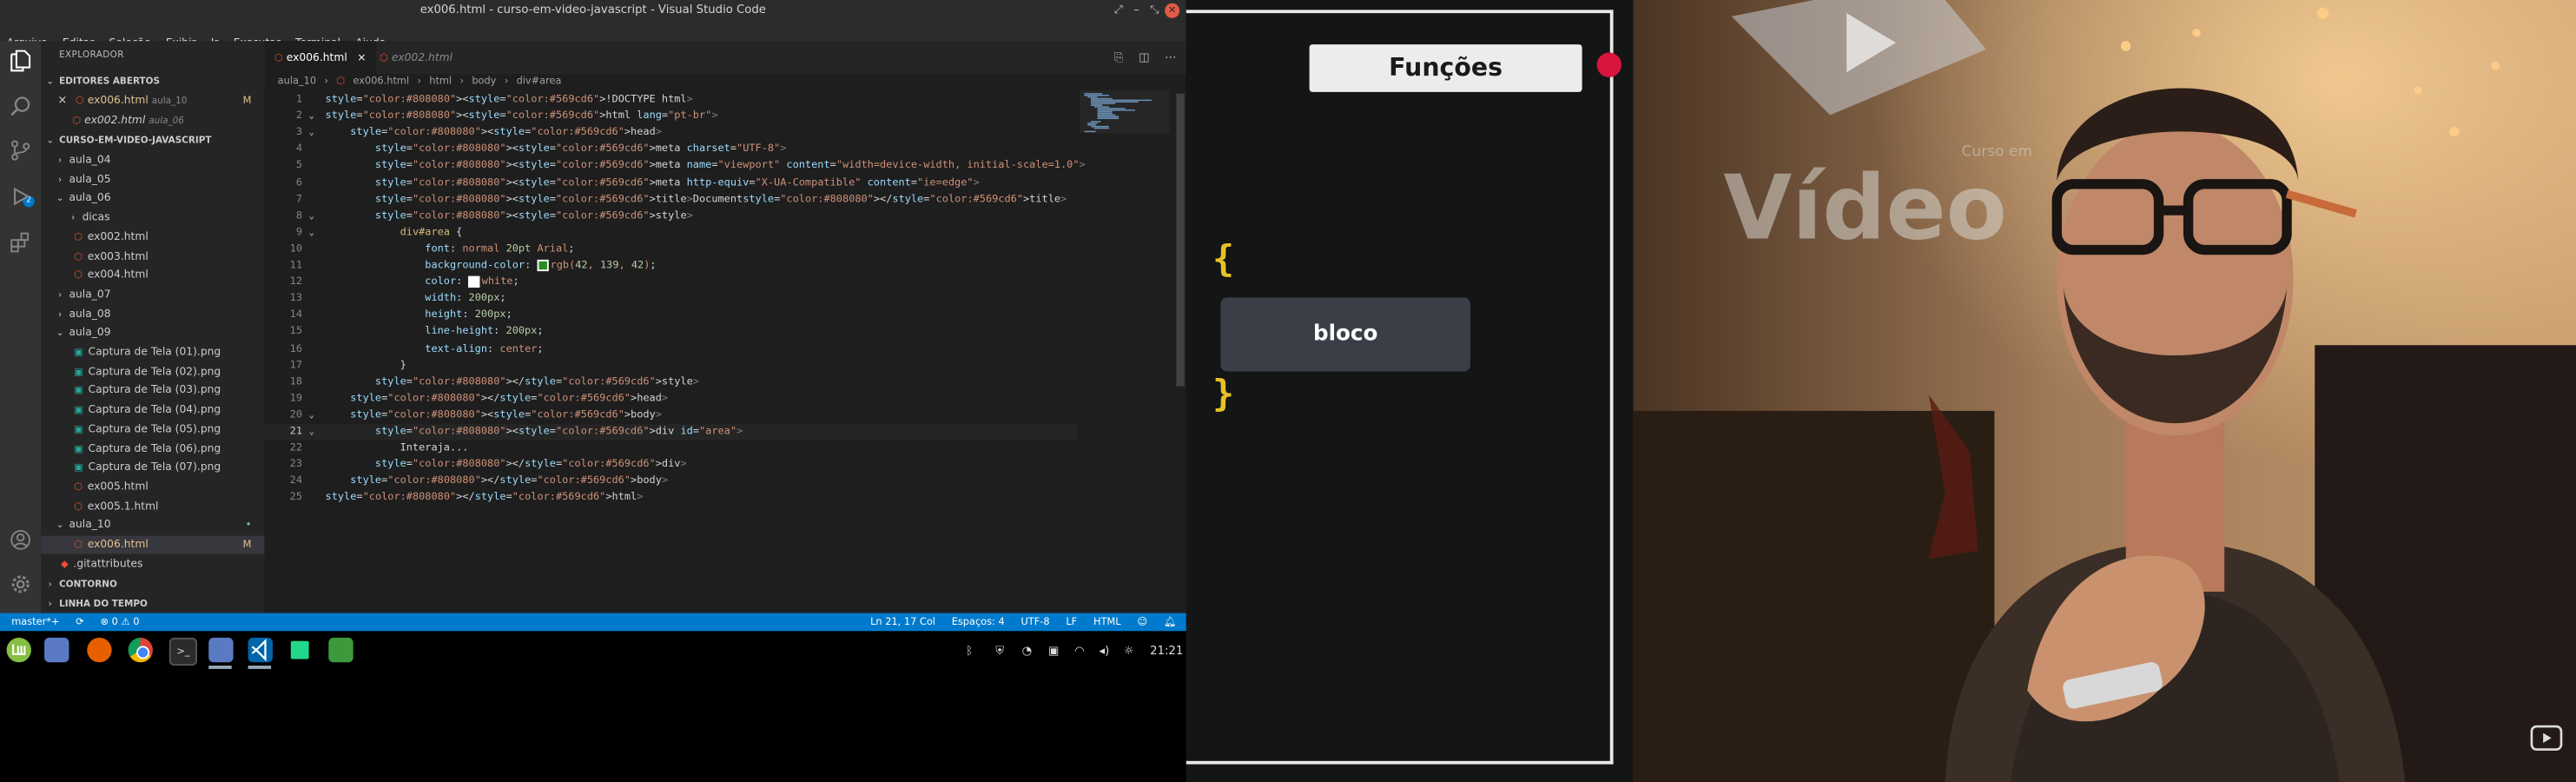 The image size is (2576, 782). Describe the element at coordinates (152, 238) in the screenshot. I see `file-ex002-html: ⬡ ex002.html` at that location.